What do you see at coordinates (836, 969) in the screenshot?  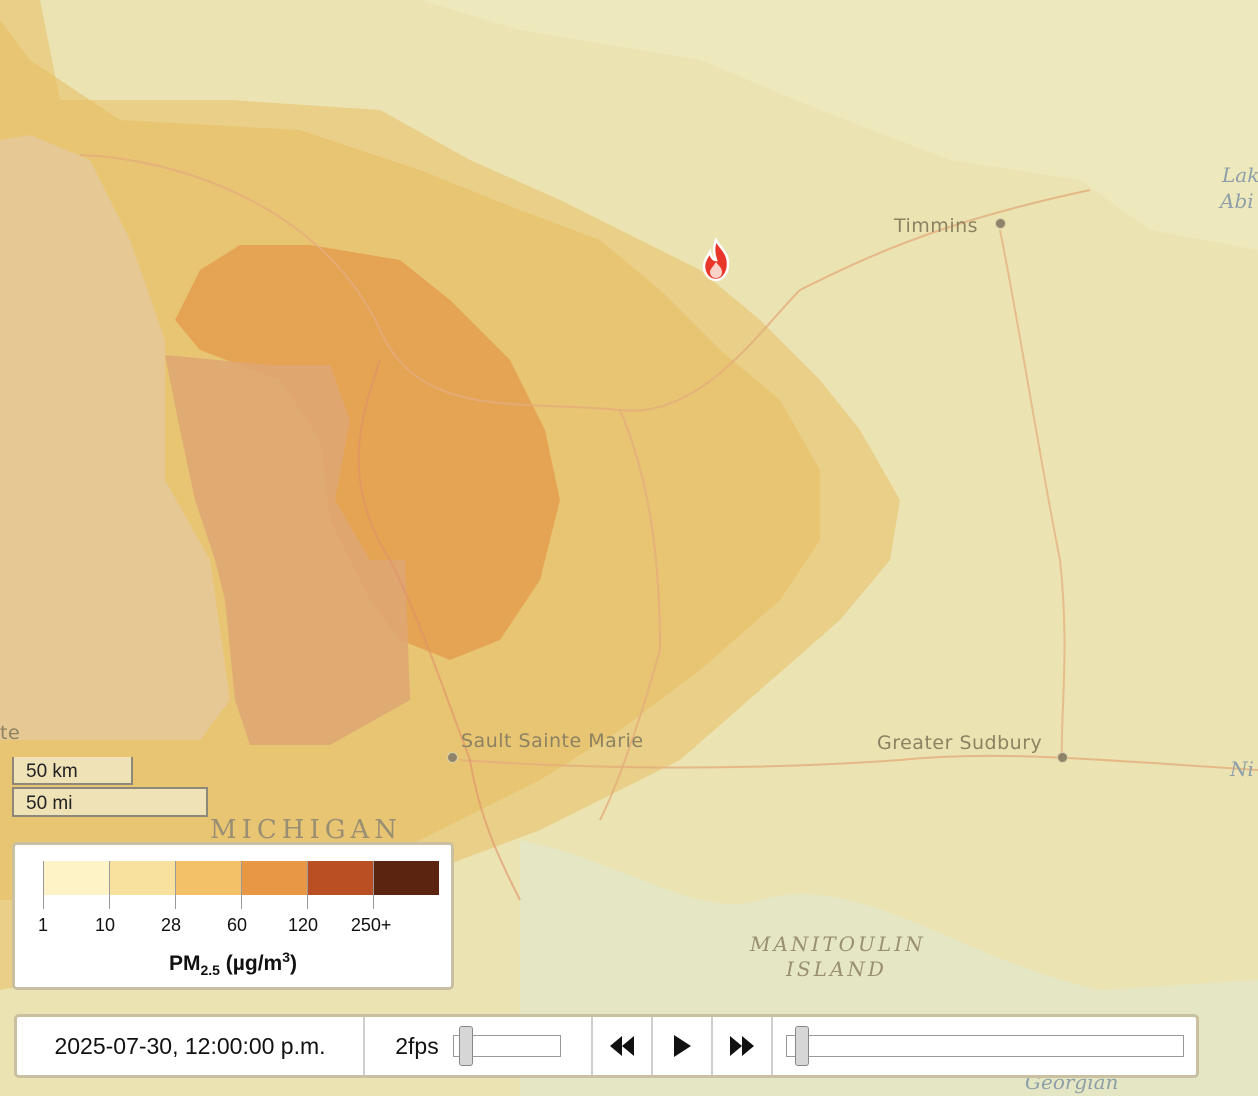 I see `region-label-island: ISLAND` at bounding box center [836, 969].